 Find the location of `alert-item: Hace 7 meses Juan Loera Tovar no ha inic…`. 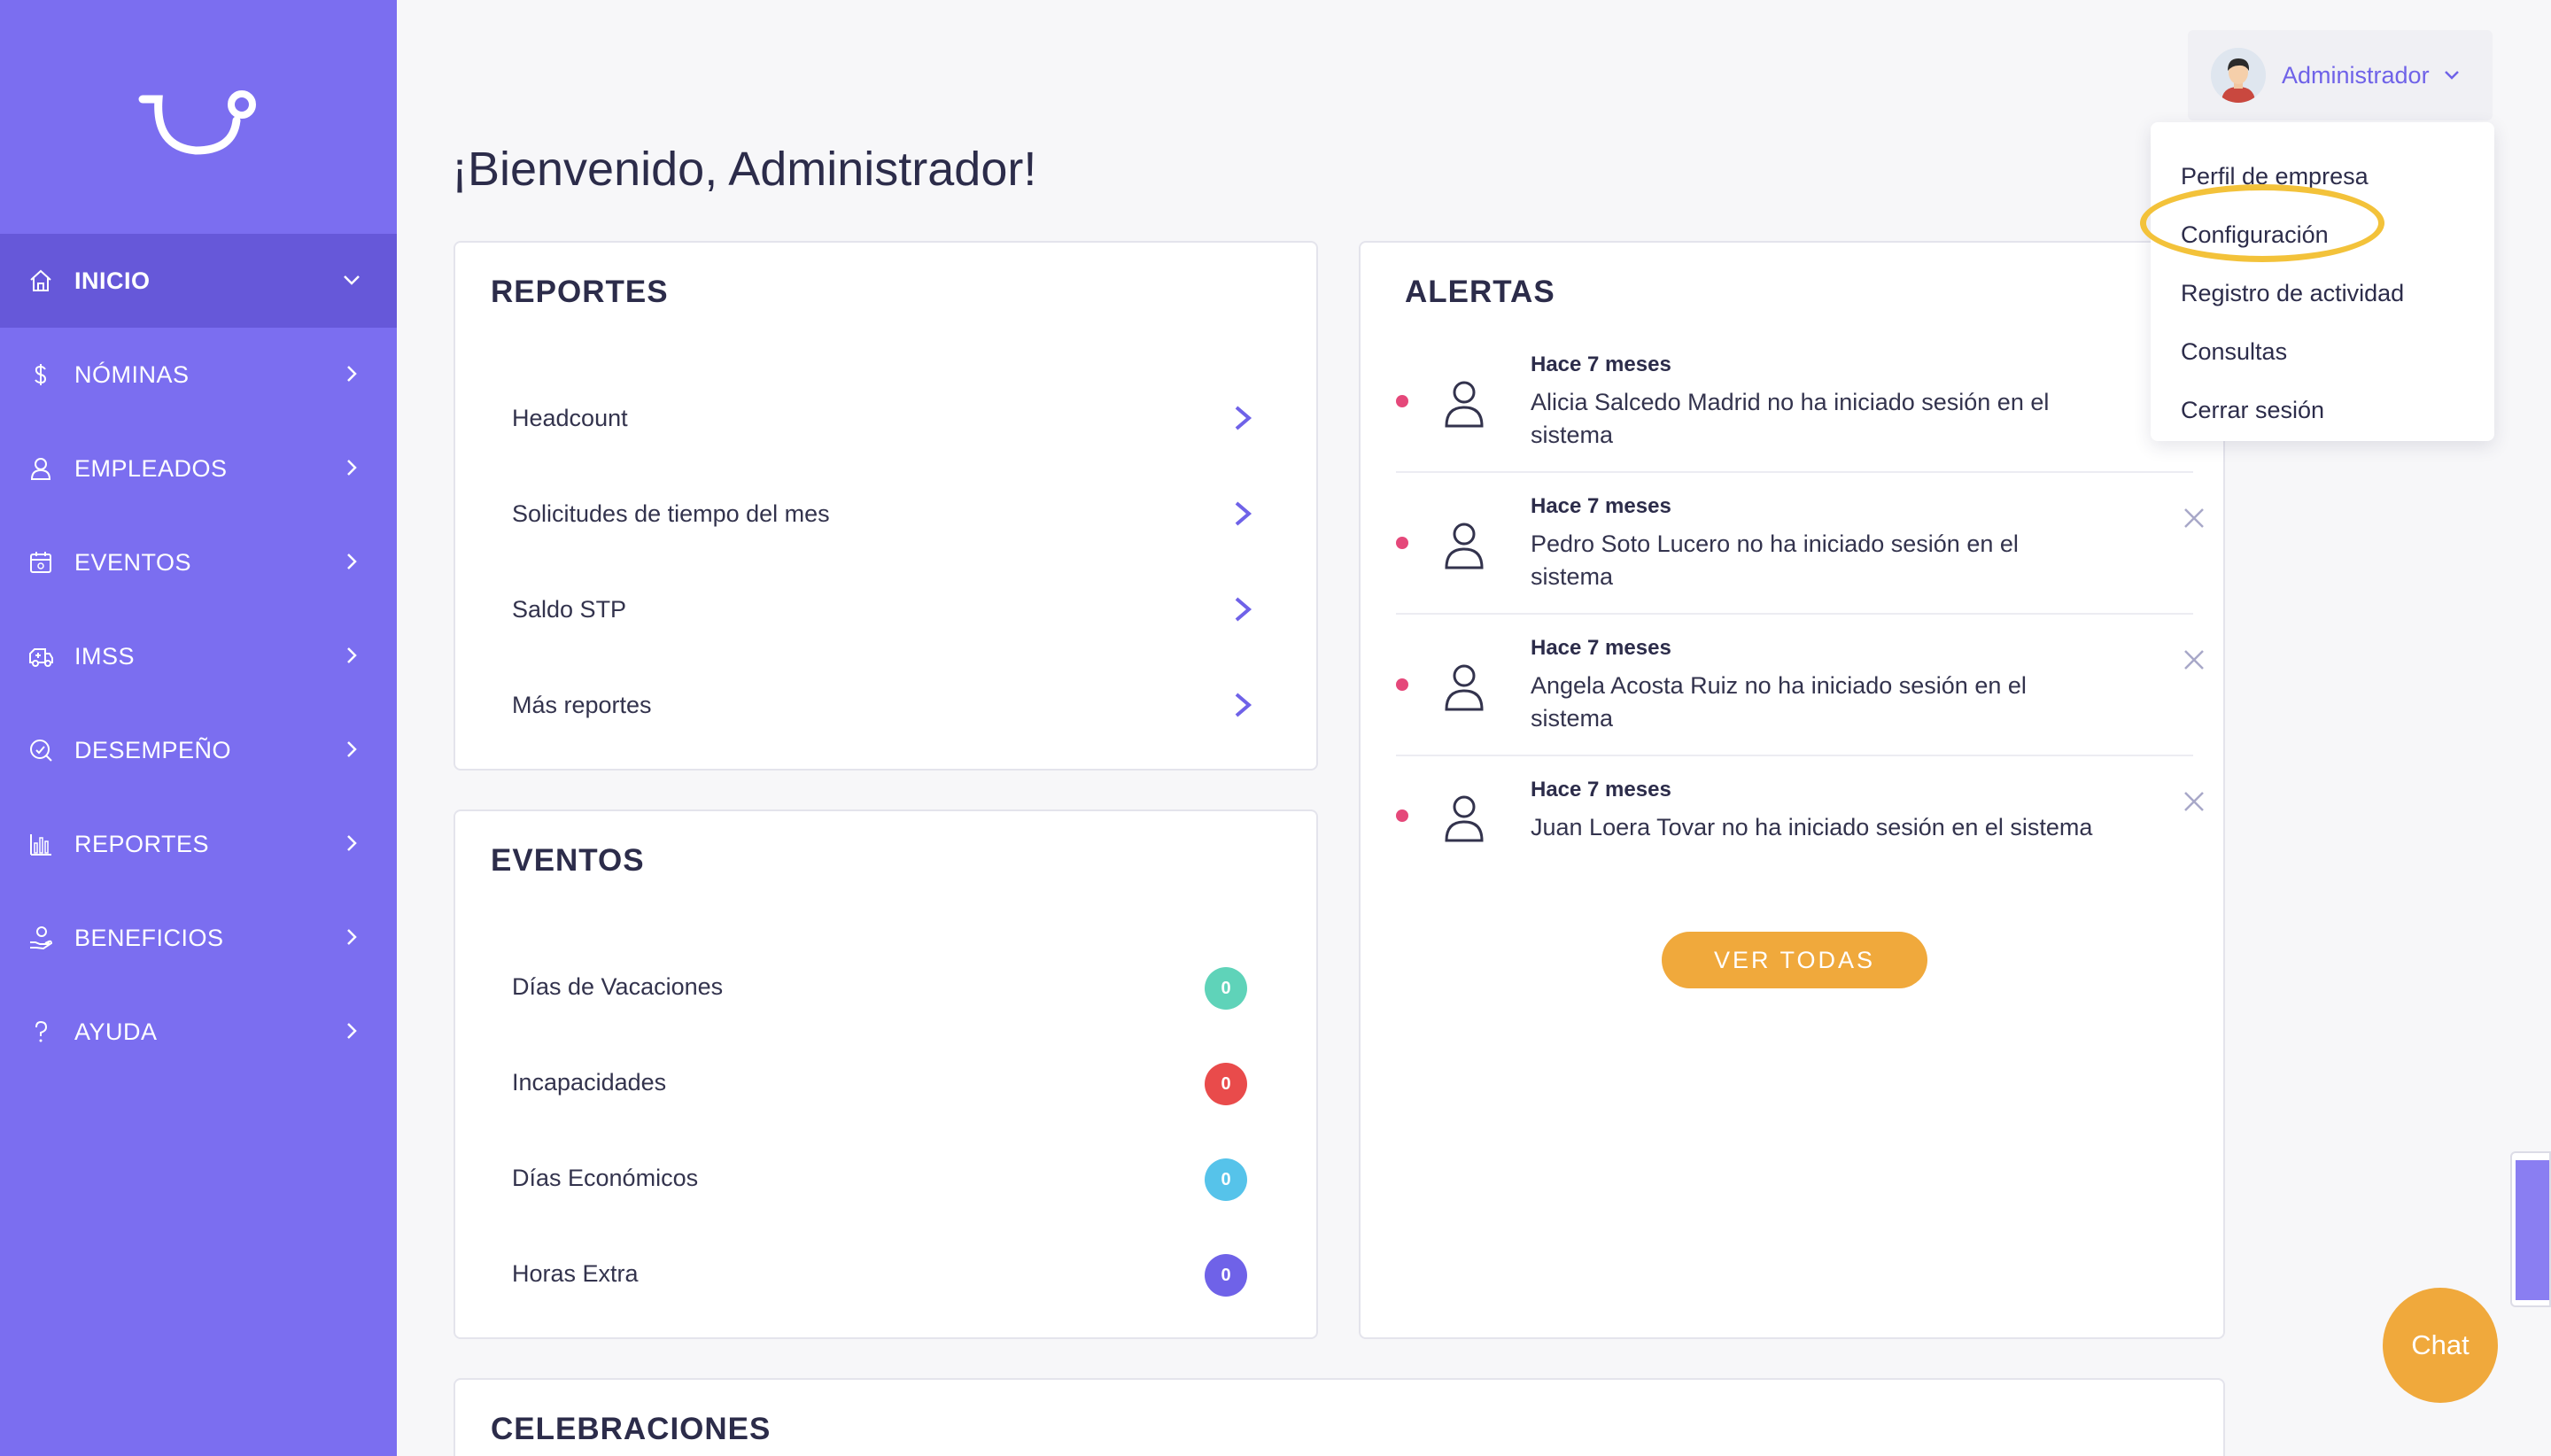

alert-item: Hace 7 meses Juan Loera Tovar no ha inic… is located at coordinates (1800, 817).